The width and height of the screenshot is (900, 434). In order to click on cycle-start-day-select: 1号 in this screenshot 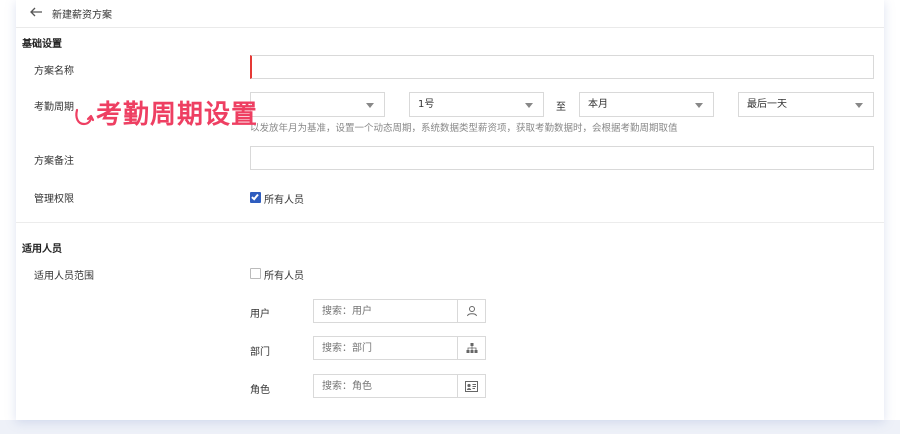, I will do `click(476, 104)`.